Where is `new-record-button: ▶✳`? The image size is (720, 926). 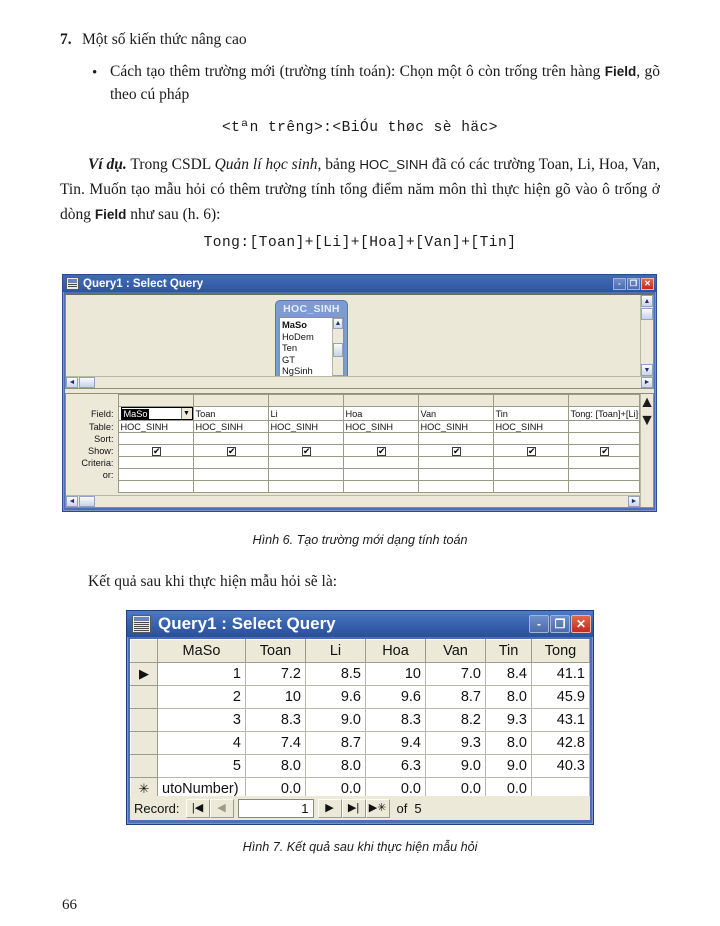
new-record-button: ▶✳ is located at coordinates (377, 808).